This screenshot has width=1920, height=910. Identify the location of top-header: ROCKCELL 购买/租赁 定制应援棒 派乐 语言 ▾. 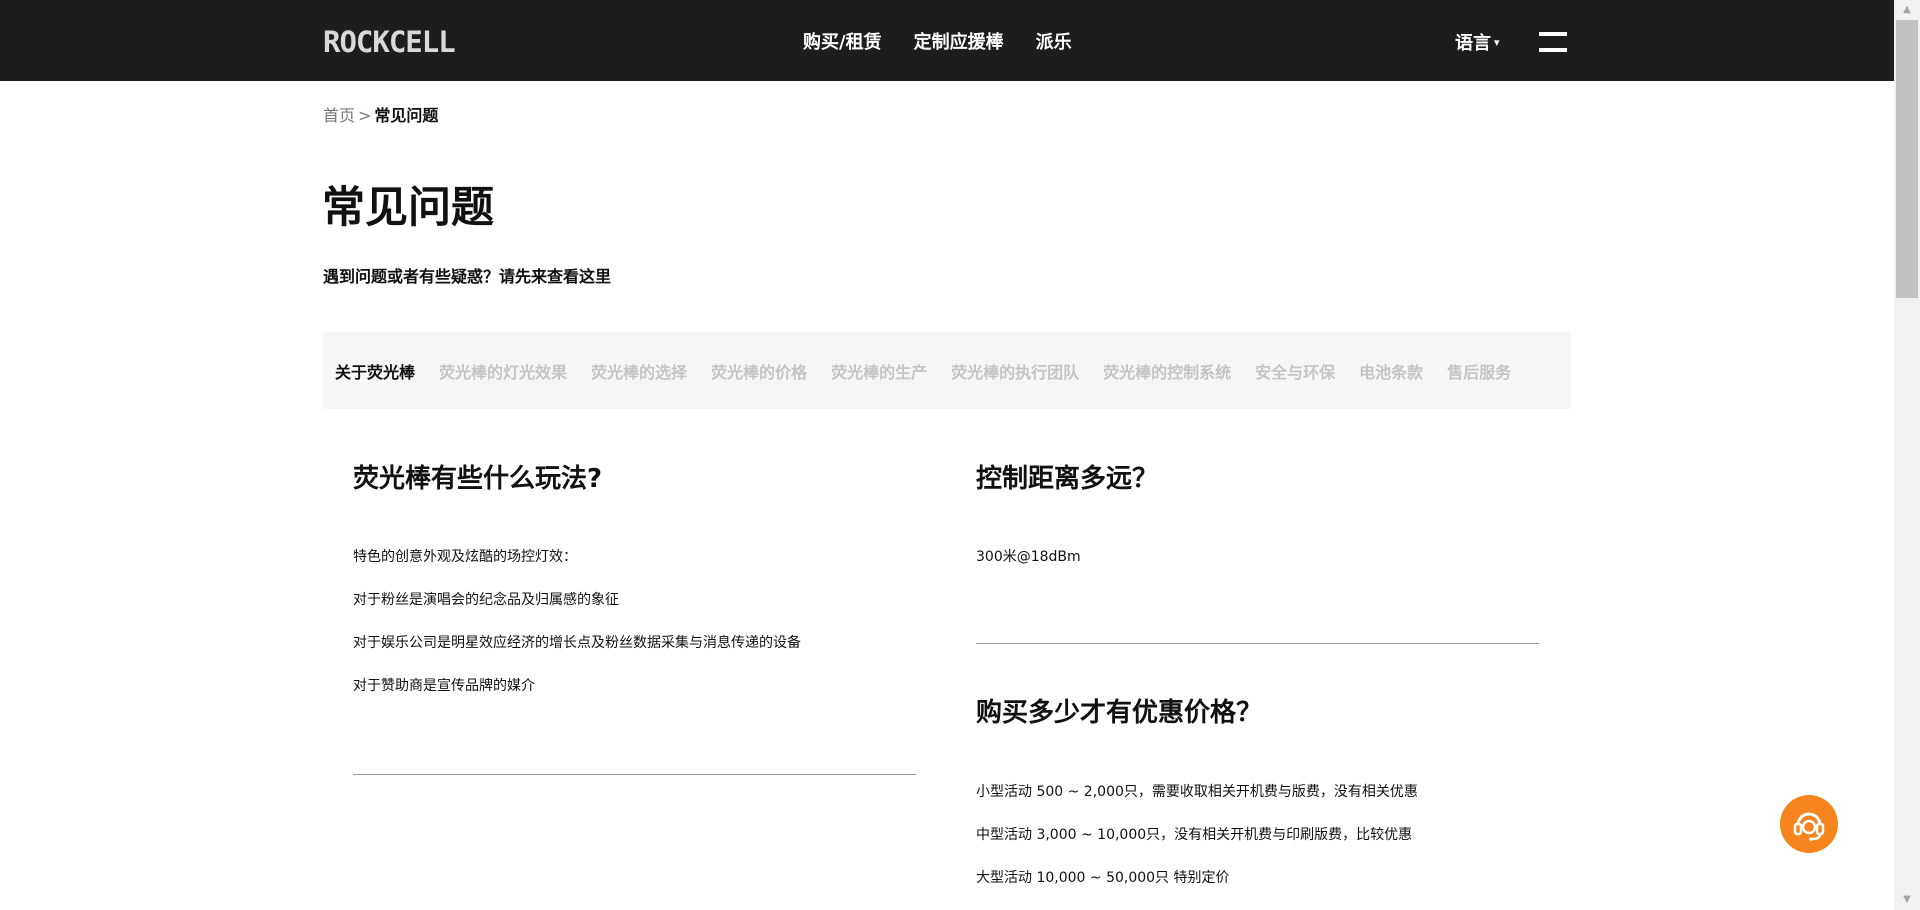
(947, 40).